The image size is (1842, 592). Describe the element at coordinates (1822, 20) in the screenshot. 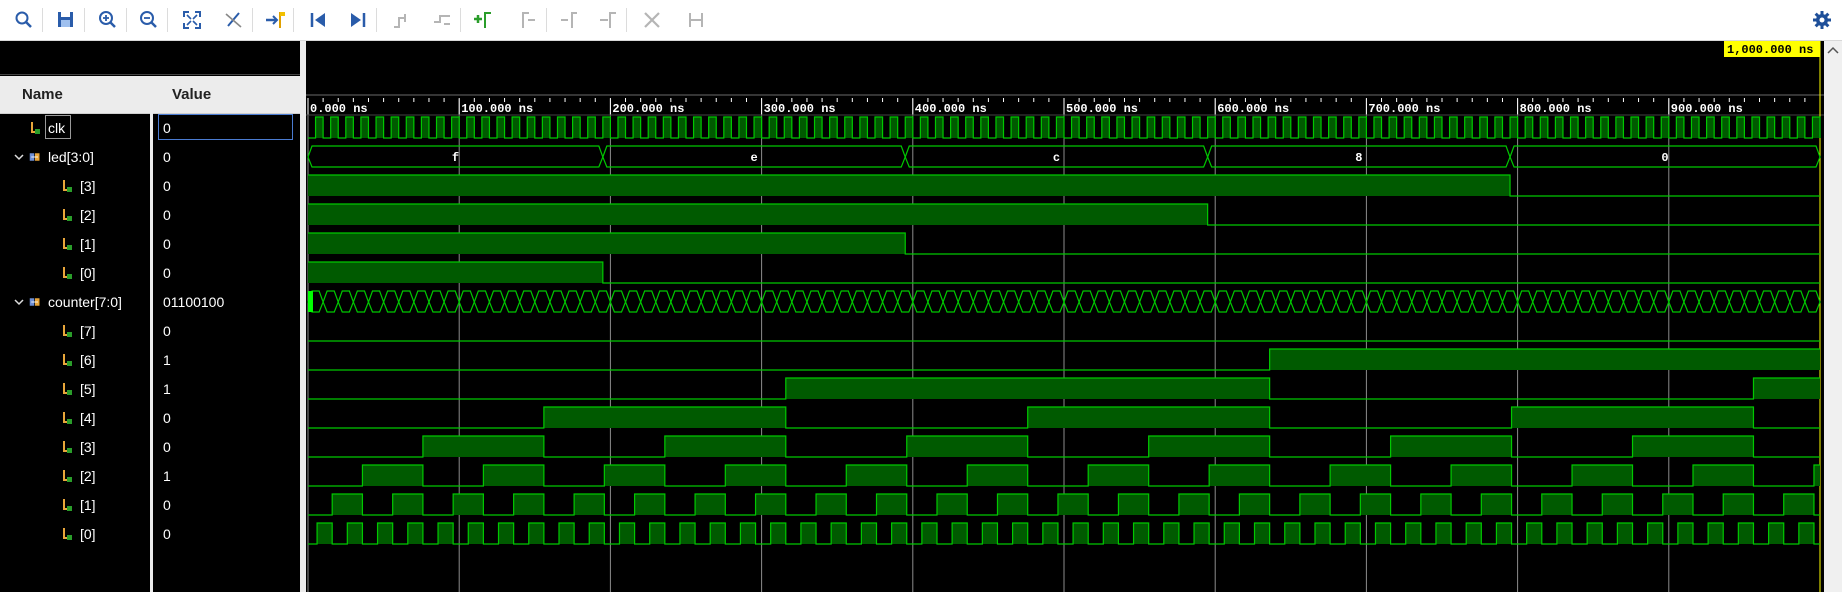

I see `settings-button` at that location.